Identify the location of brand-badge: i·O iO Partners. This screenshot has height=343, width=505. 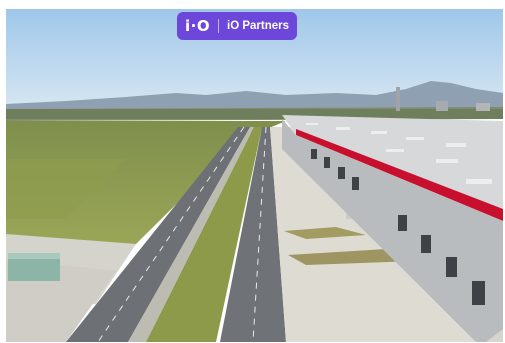
(237, 26).